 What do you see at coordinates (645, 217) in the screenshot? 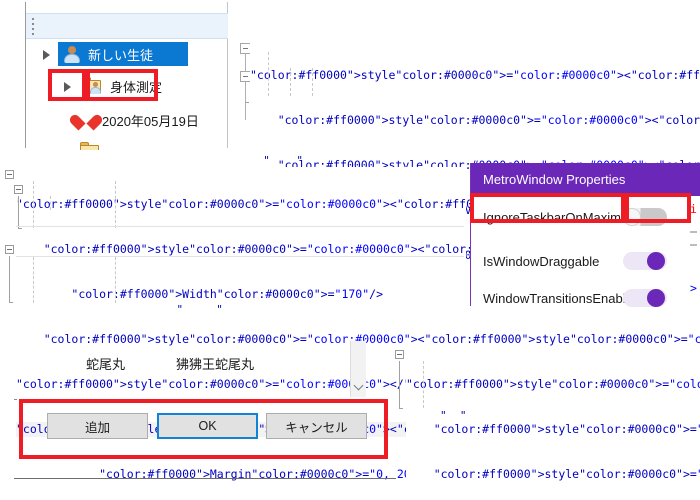
I see `toggle-ignore-taskbar-on-maximize` at bounding box center [645, 217].